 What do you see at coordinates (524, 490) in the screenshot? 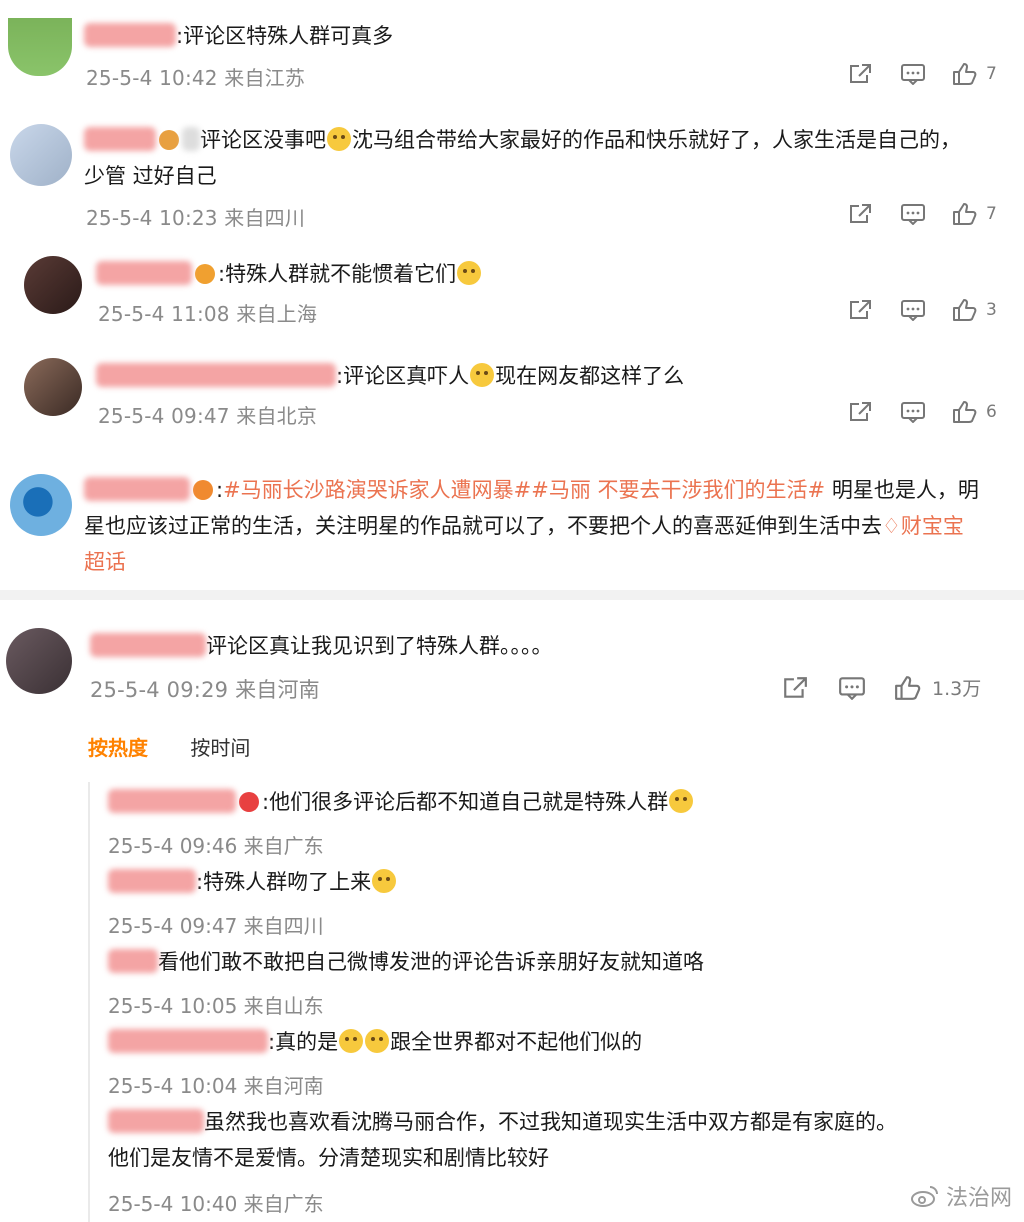
I see `hashtag-link: #马丽长沙路演哭诉家人遭网暴##马丽 不要去干涉我们的生活#` at bounding box center [524, 490].